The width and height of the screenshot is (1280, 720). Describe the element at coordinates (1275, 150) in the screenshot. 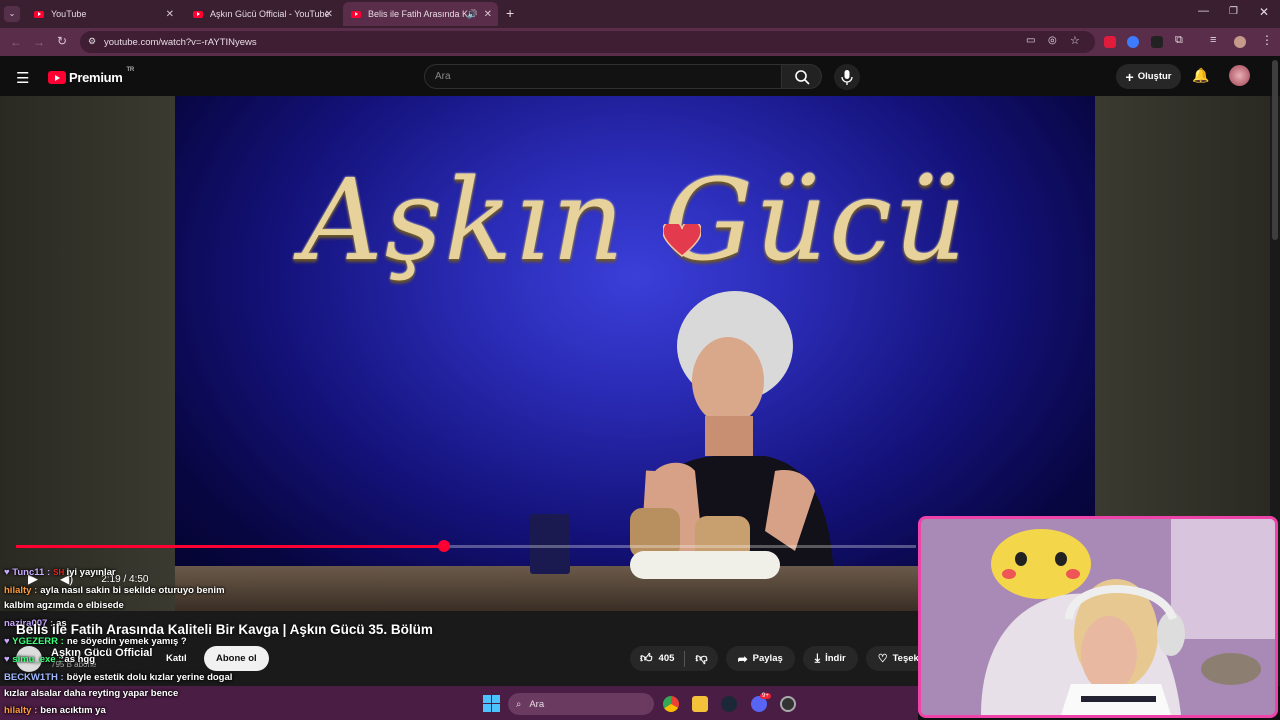

I see `page-scrollbar` at that location.